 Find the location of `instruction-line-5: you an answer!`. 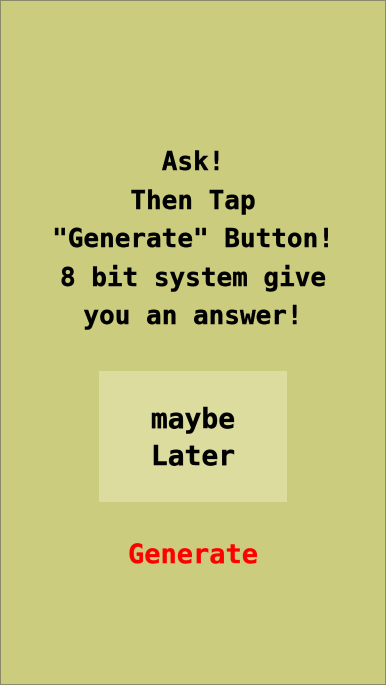

instruction-line-5: you an answer! is located at coordinates (193, 316).